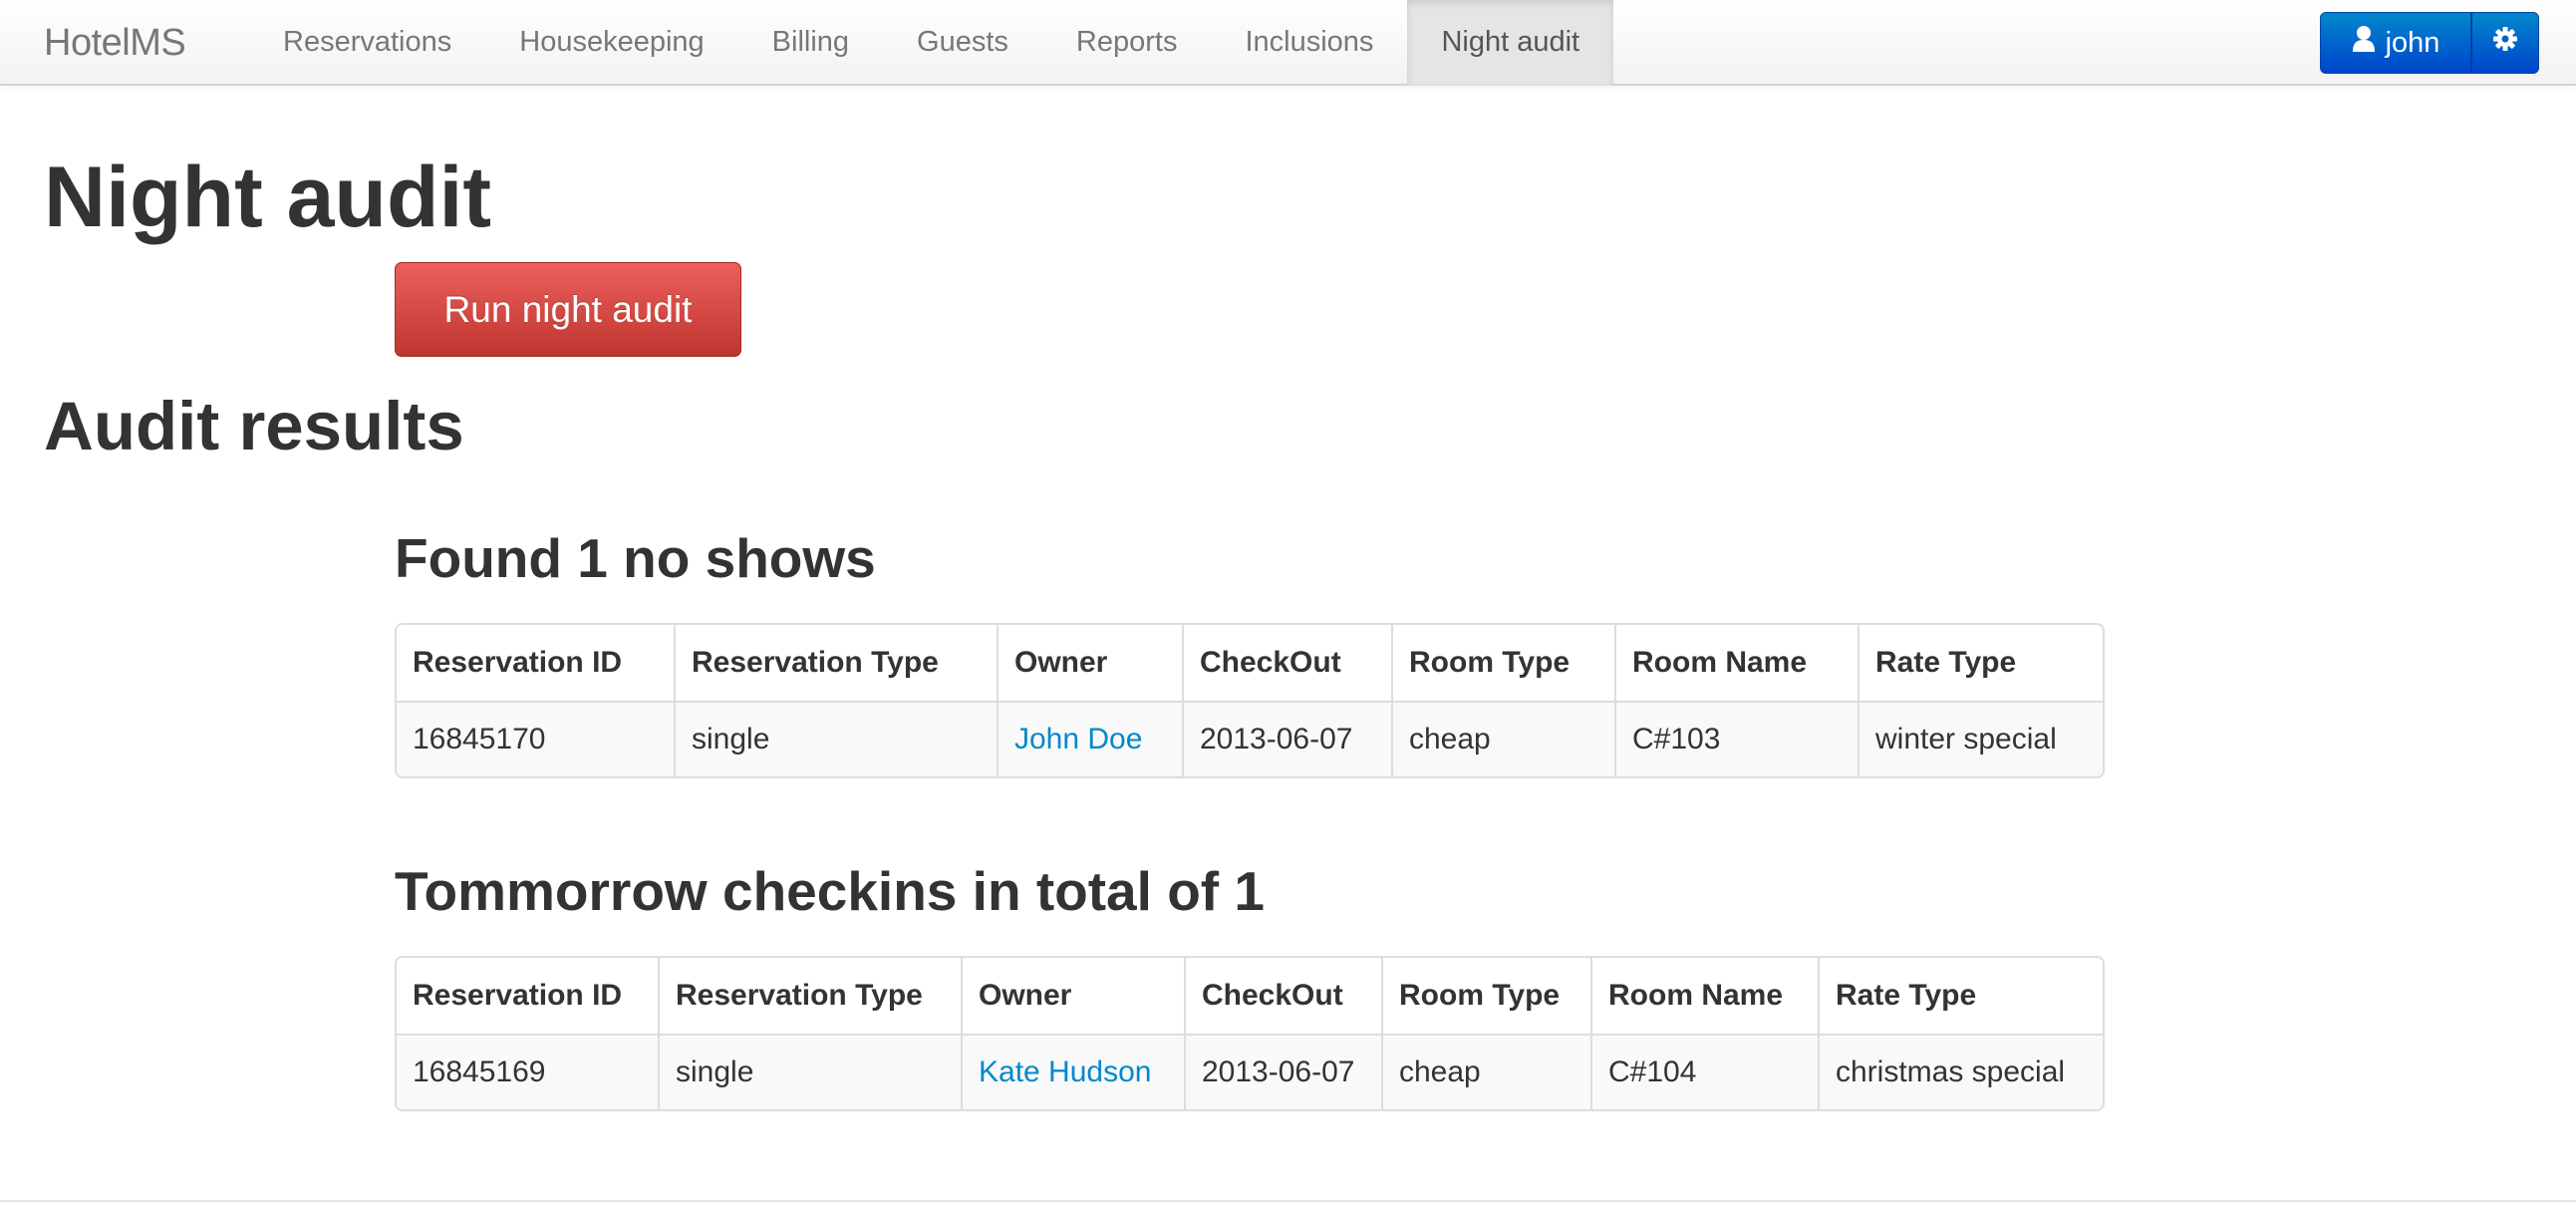 The height and width of the screenshot is (1206, 2576). Describe the element at coordinates (268, 197) in the screenshot. I see `page-title: Night audit` at that location.